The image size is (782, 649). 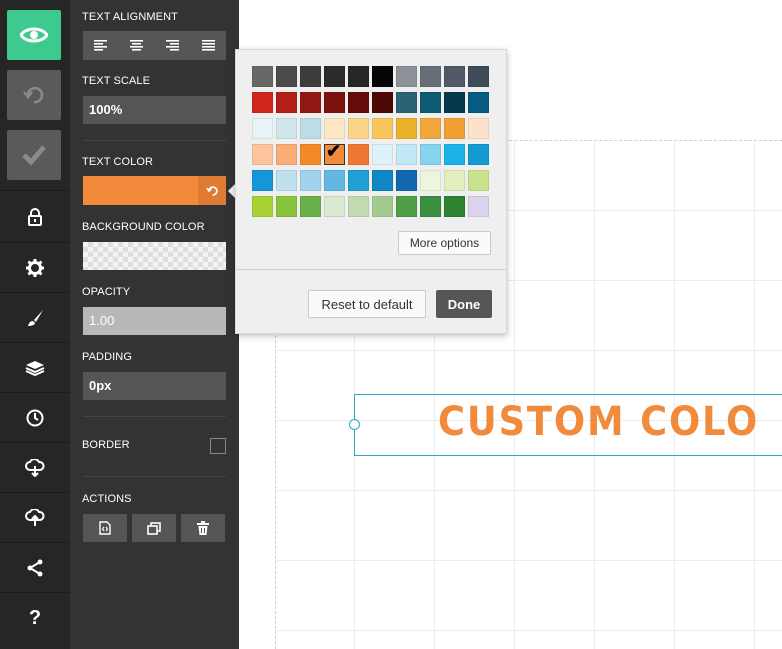 I want to click on help-button: ?, so click(x=35, y=618).